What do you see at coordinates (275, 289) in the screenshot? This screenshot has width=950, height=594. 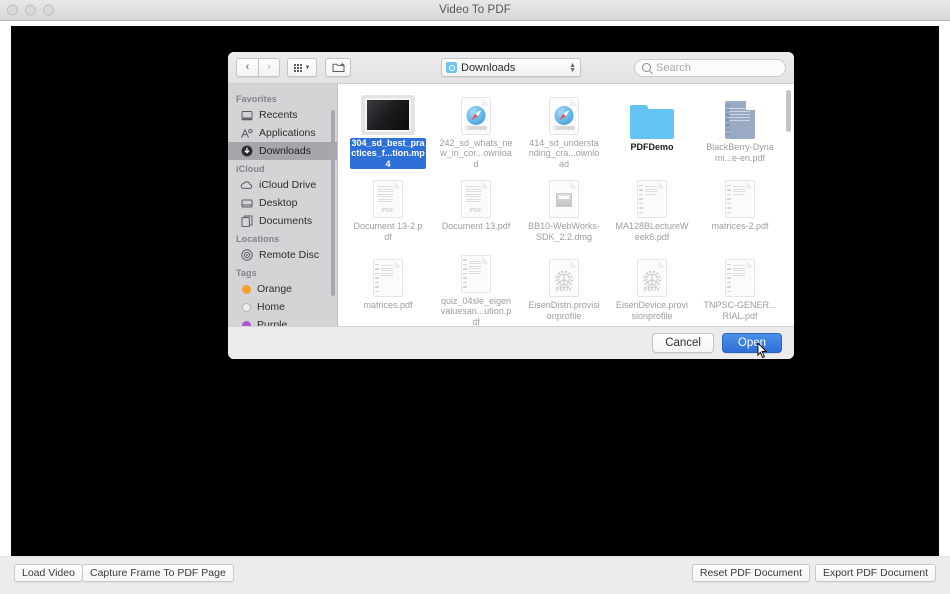 I see `sidebar-label: Orange` at bounding box center [275, 289].